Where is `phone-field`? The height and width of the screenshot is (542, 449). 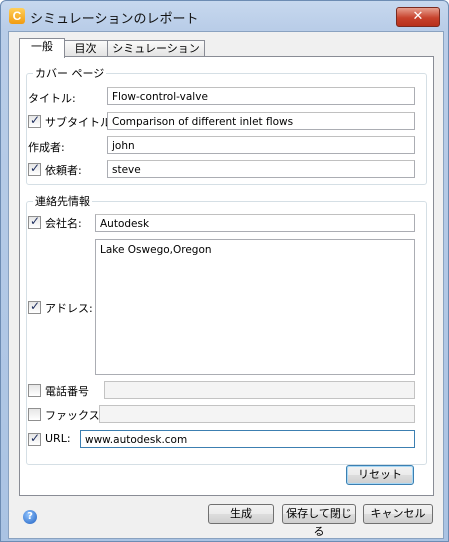 phone-field is located at coordinates (259, 390).